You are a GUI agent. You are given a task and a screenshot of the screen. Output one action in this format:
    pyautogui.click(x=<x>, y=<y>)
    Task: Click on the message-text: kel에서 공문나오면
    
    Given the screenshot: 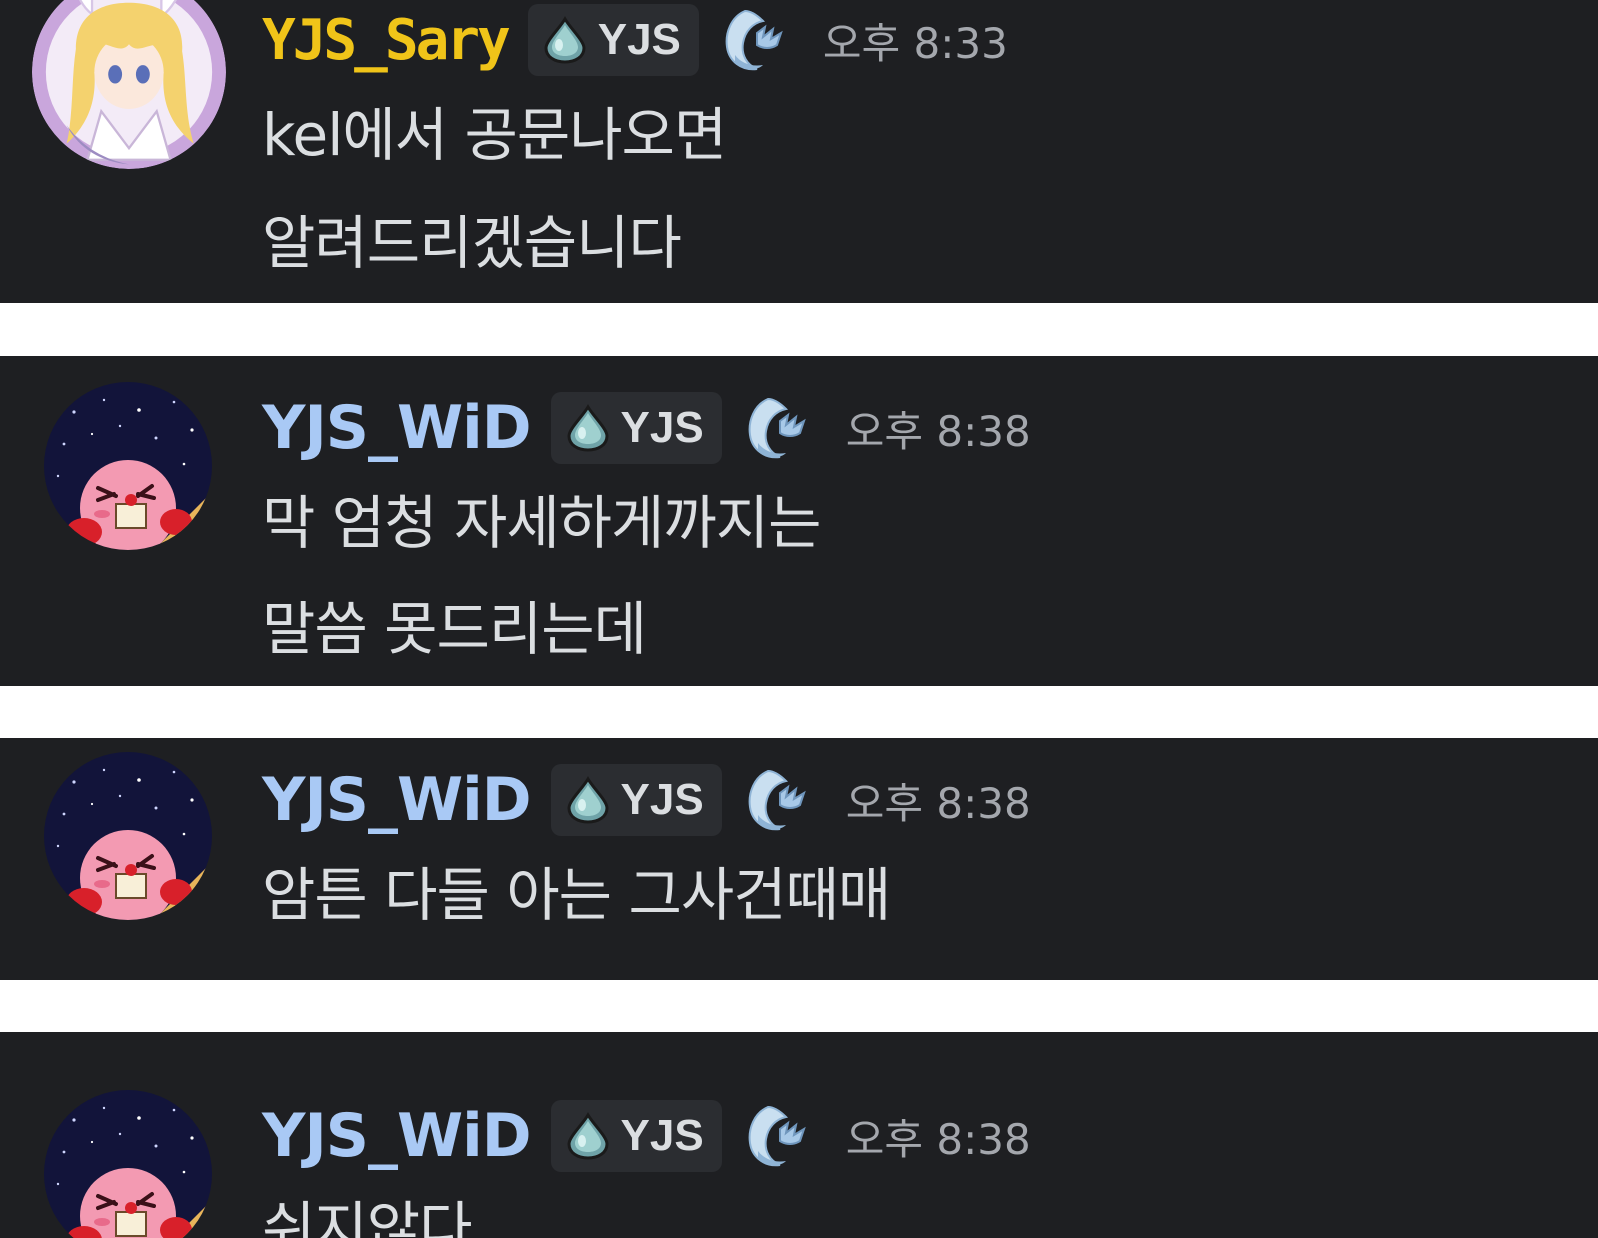 What is the action you would take?
    pyautogui.click(x=494, y=135)
    